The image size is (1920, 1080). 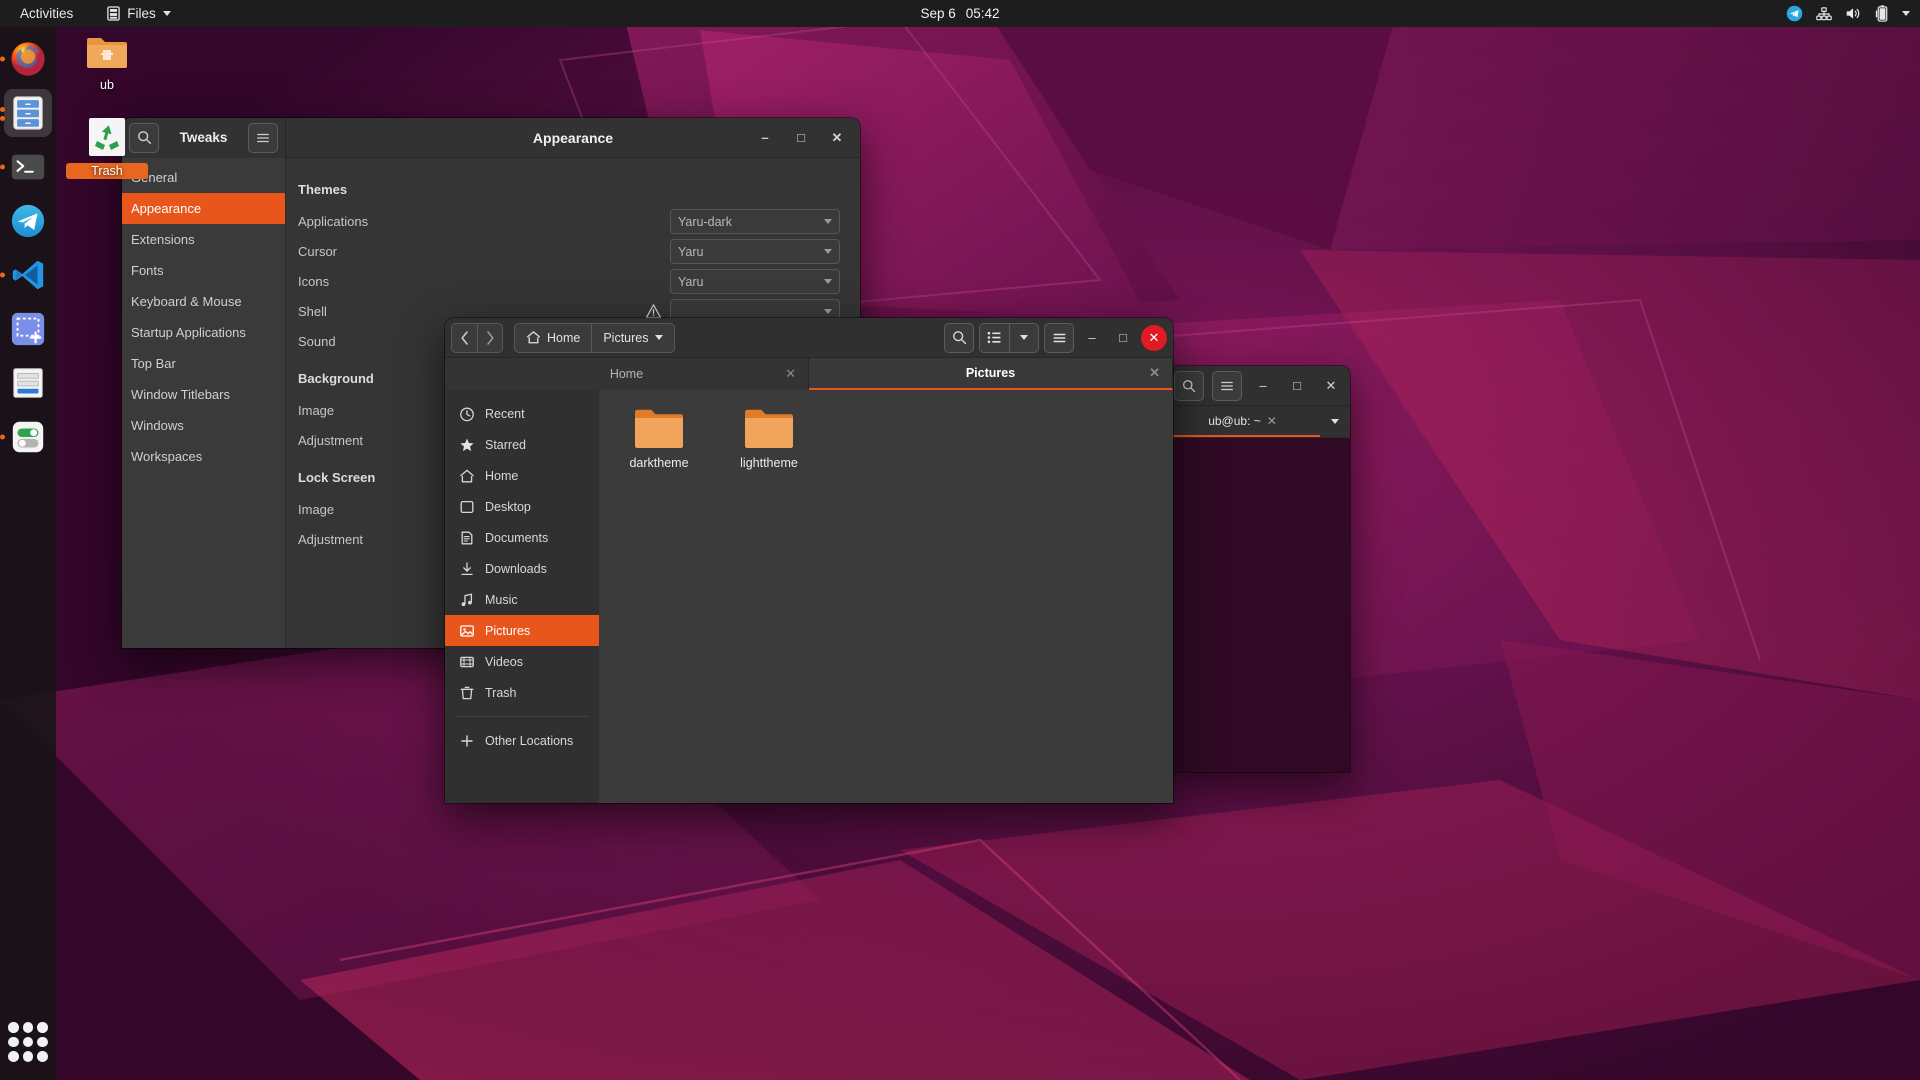 I want to click on terminal-close-button: ✕, so click(x=1331, y=386).